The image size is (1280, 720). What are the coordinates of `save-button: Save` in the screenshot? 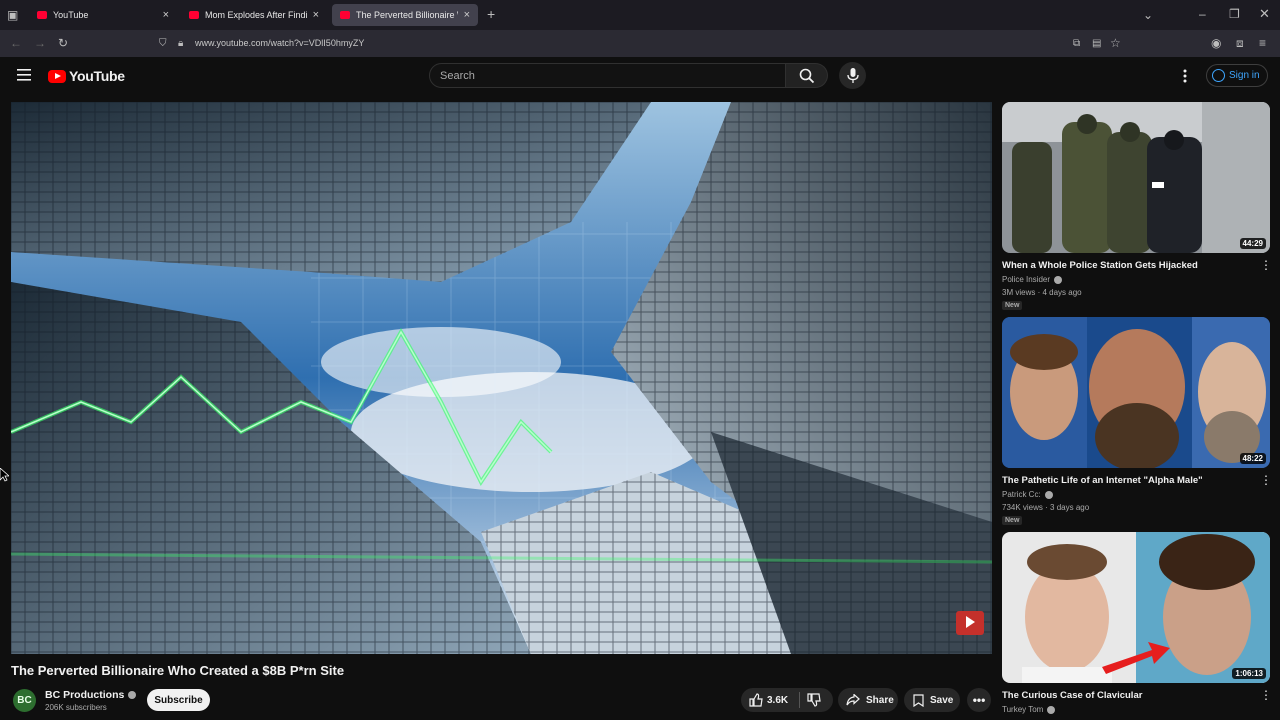 It's located at (932, 700).